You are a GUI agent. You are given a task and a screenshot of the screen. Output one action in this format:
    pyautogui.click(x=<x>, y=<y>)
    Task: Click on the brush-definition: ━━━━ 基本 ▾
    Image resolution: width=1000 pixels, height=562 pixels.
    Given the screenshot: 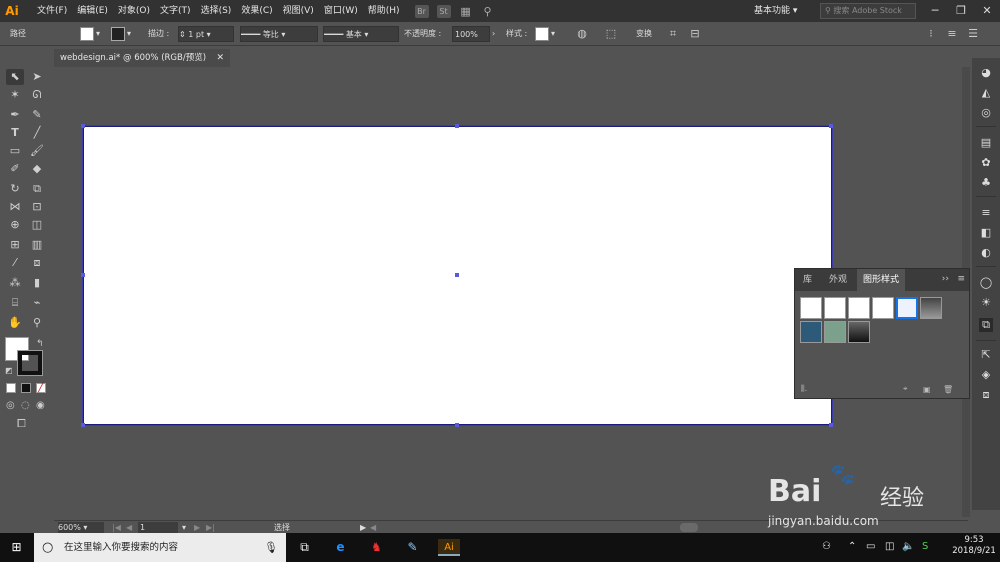 What is the action you would take?
    pyautogui.click(x=361, y=34)
    